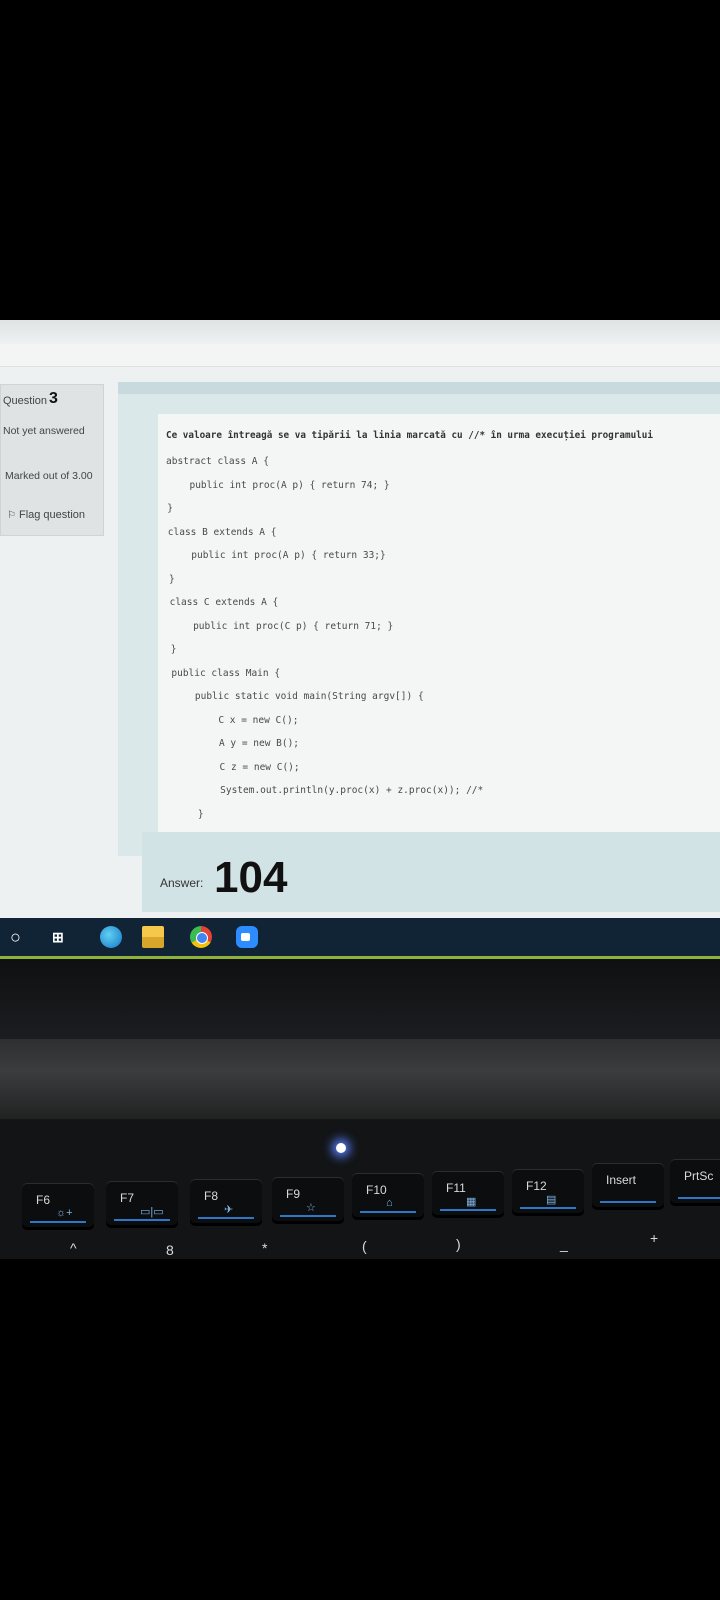 The width and height of the screenshot is (720, 1600). What do you see at coordinates (278, 485) in the screenshot?
I see `code-line: public int proc(A p) { return 74; }` at bounding box center [278, 485].